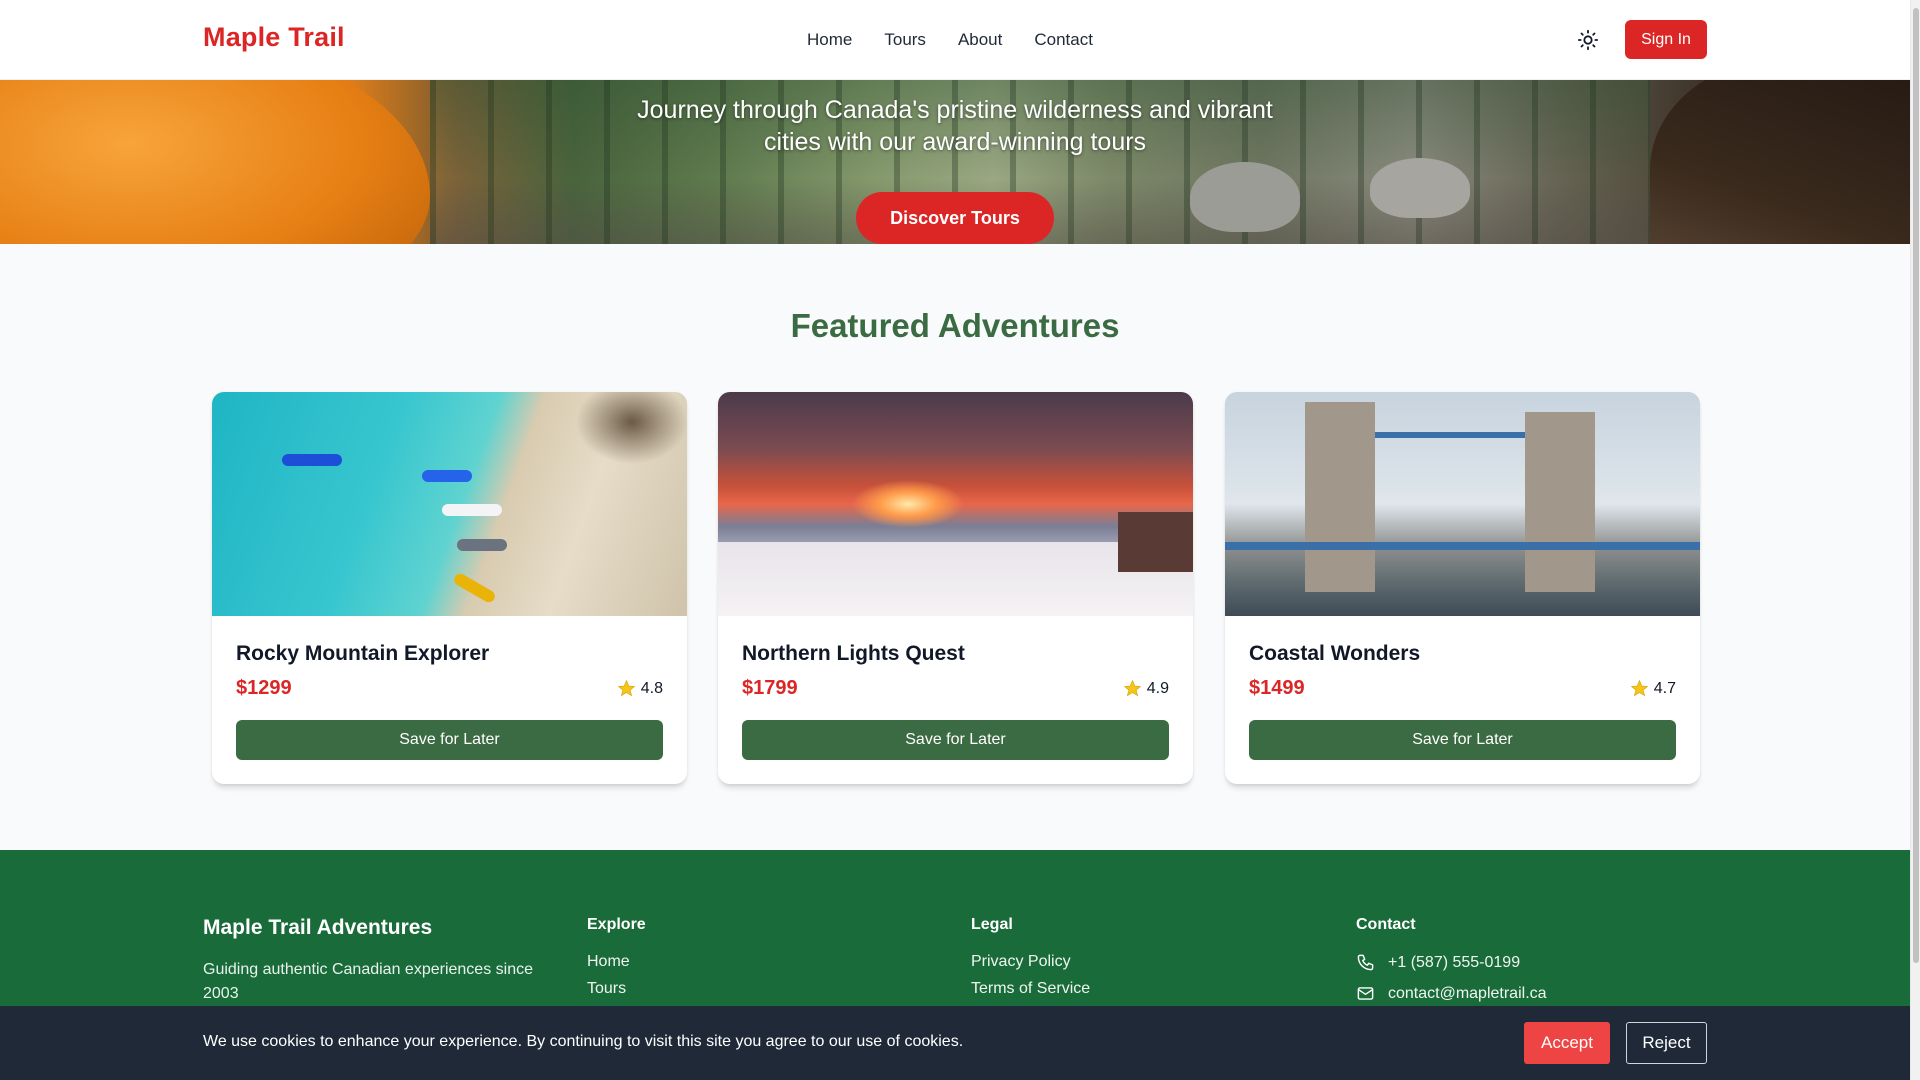  Describe the element at coordinates (1386, 924) in the screenshot. I see `footer-contact-title: Contact` at that location.